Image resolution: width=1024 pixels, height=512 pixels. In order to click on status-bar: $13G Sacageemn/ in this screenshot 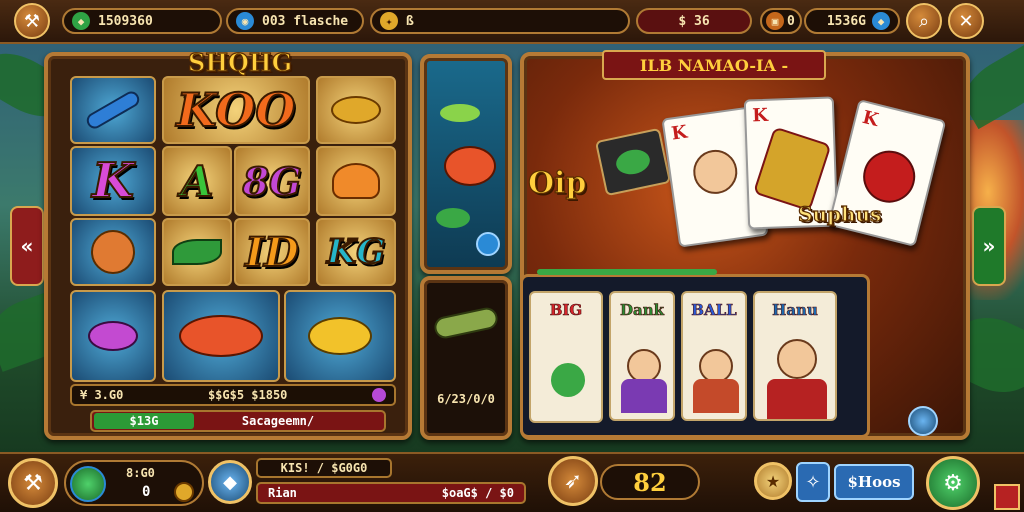, I will do `click(238, 421)`.